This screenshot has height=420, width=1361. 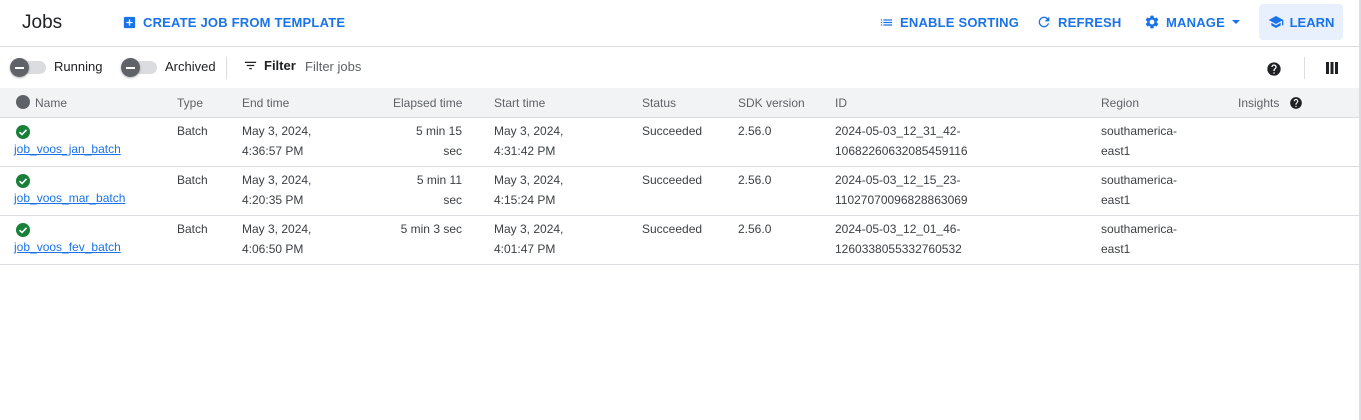 What do you see at coordinates (1195, 22) in the screenshot?
I see `manage-label: MANAGE` at bounding box center [1195, 22].